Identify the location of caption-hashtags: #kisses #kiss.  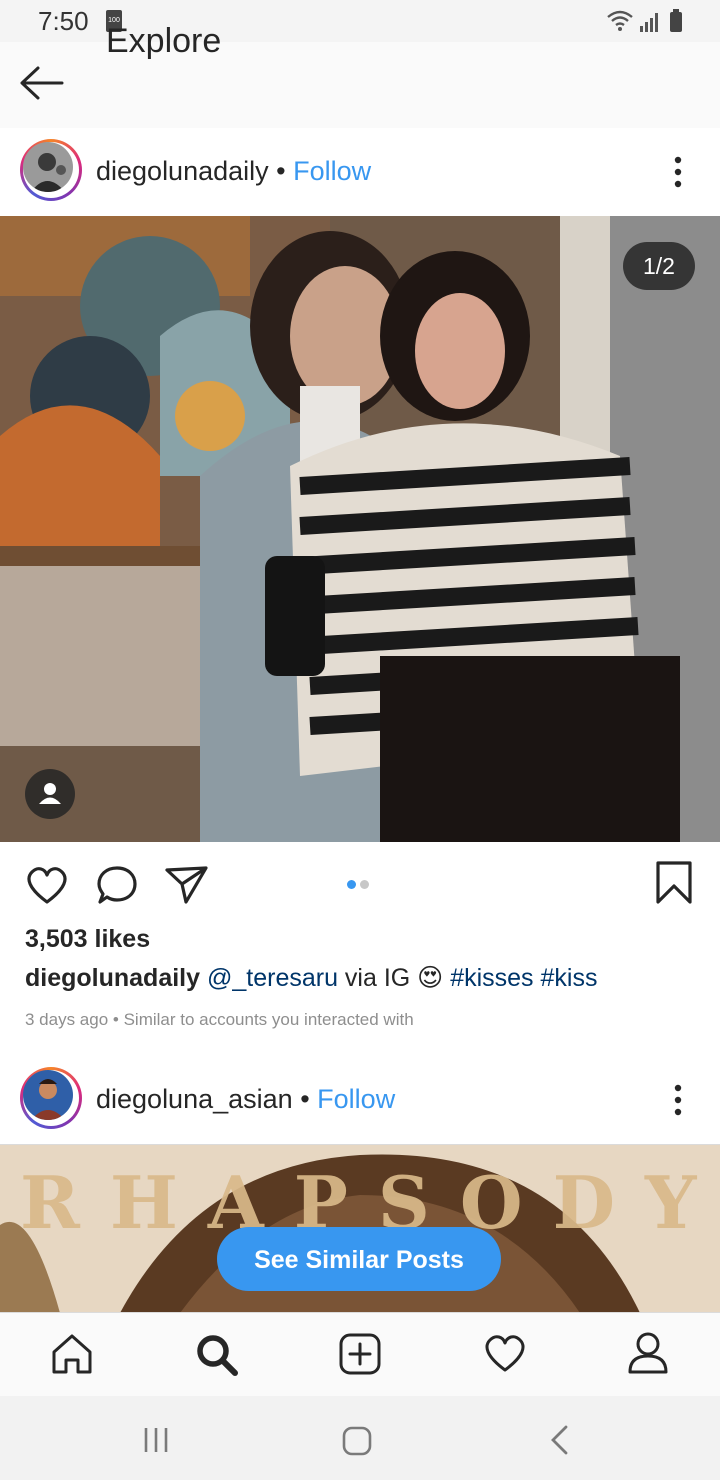
(523, 978).